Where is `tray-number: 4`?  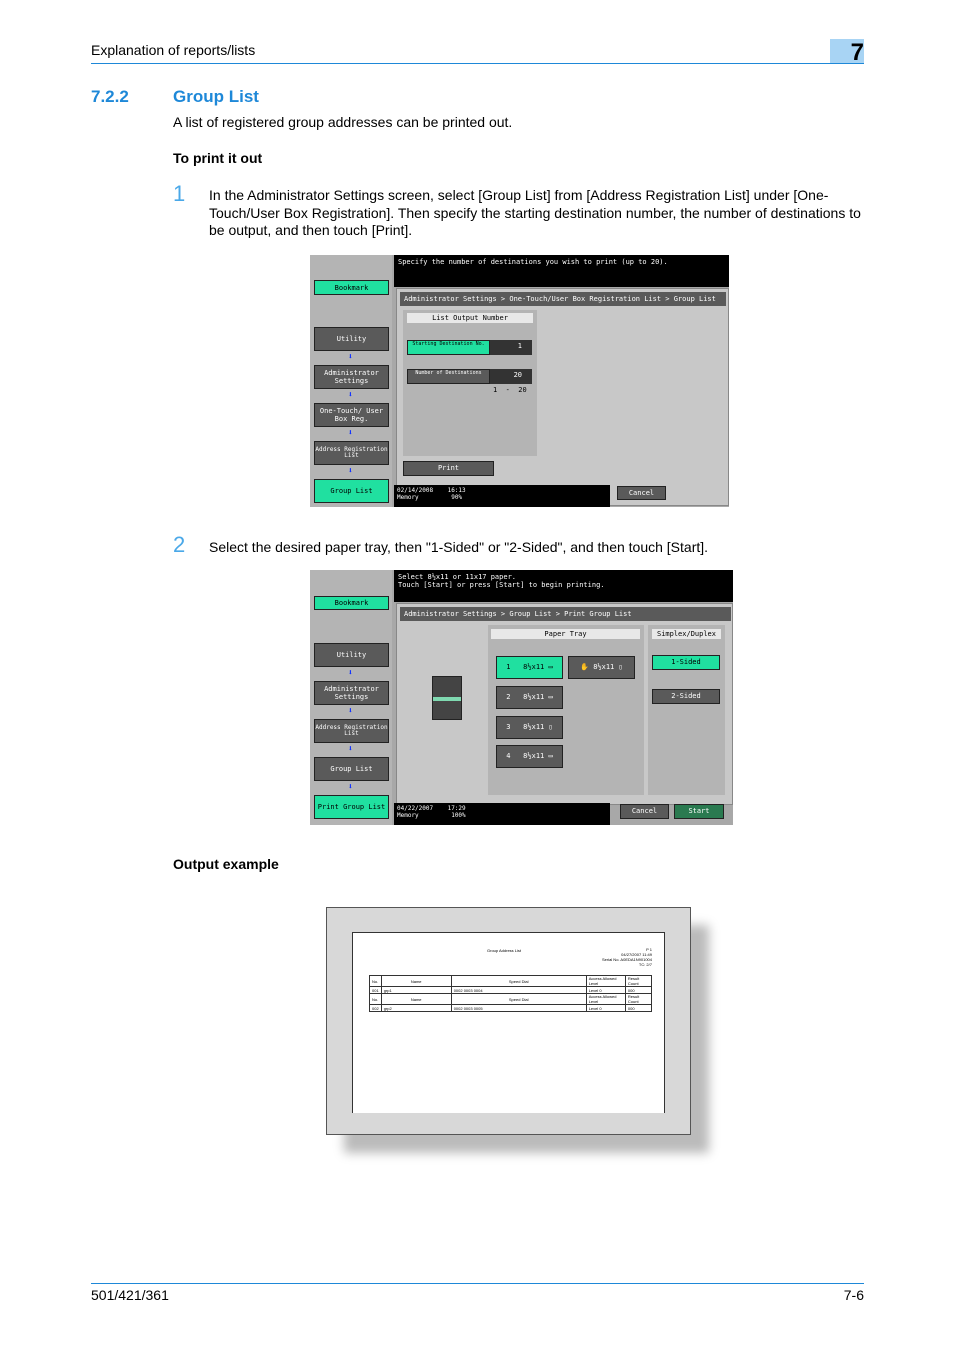
tray-number: 4 is located at coordinates (508, 756).